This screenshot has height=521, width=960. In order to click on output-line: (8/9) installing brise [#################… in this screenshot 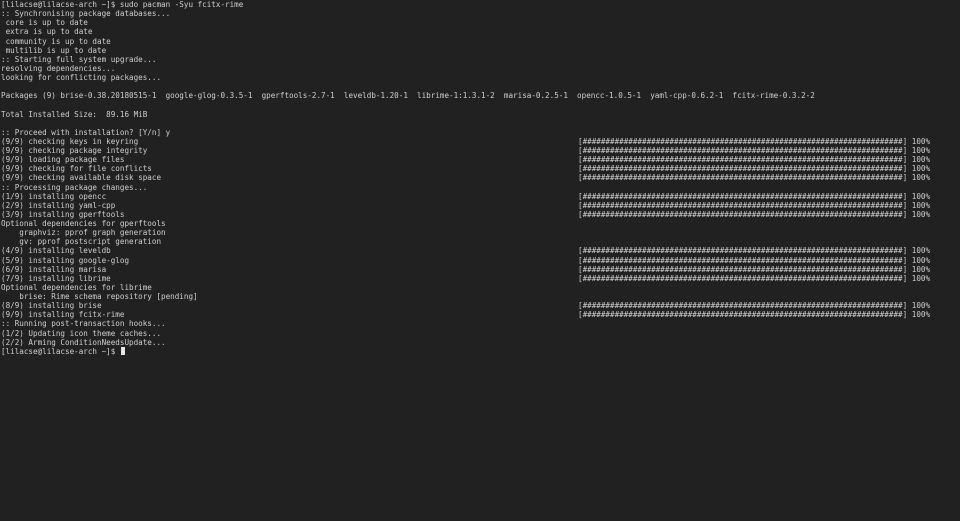, I will do `click(480, 305)`.